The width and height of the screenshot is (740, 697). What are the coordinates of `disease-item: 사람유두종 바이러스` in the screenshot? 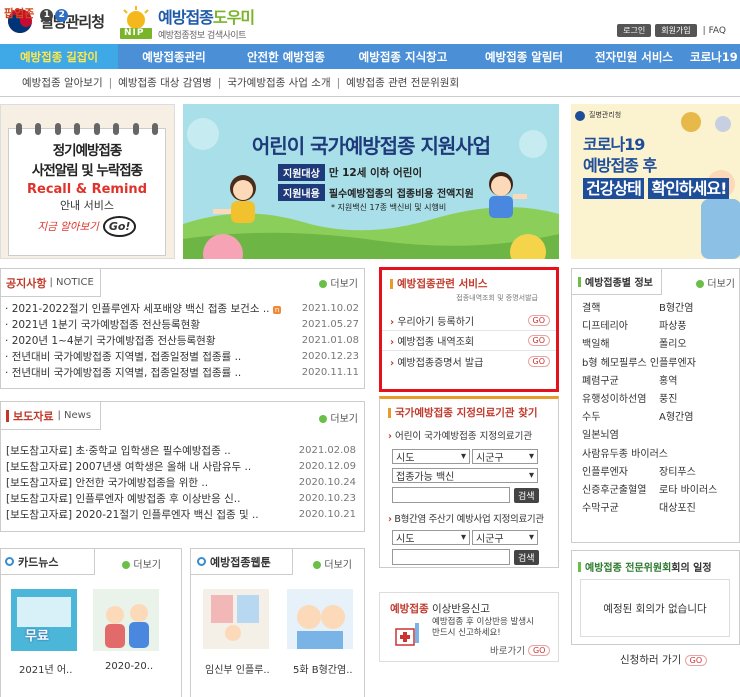 It's located at (659, 452).